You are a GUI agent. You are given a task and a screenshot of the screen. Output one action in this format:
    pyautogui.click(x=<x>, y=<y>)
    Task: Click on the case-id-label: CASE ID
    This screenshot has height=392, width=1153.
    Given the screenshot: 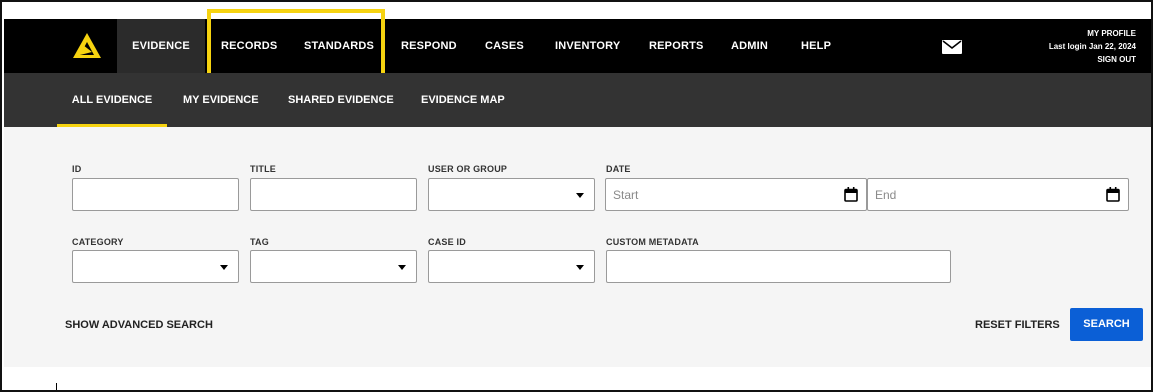 What is the action you would take?
    pyautogui.click(x=447, y=242)
    